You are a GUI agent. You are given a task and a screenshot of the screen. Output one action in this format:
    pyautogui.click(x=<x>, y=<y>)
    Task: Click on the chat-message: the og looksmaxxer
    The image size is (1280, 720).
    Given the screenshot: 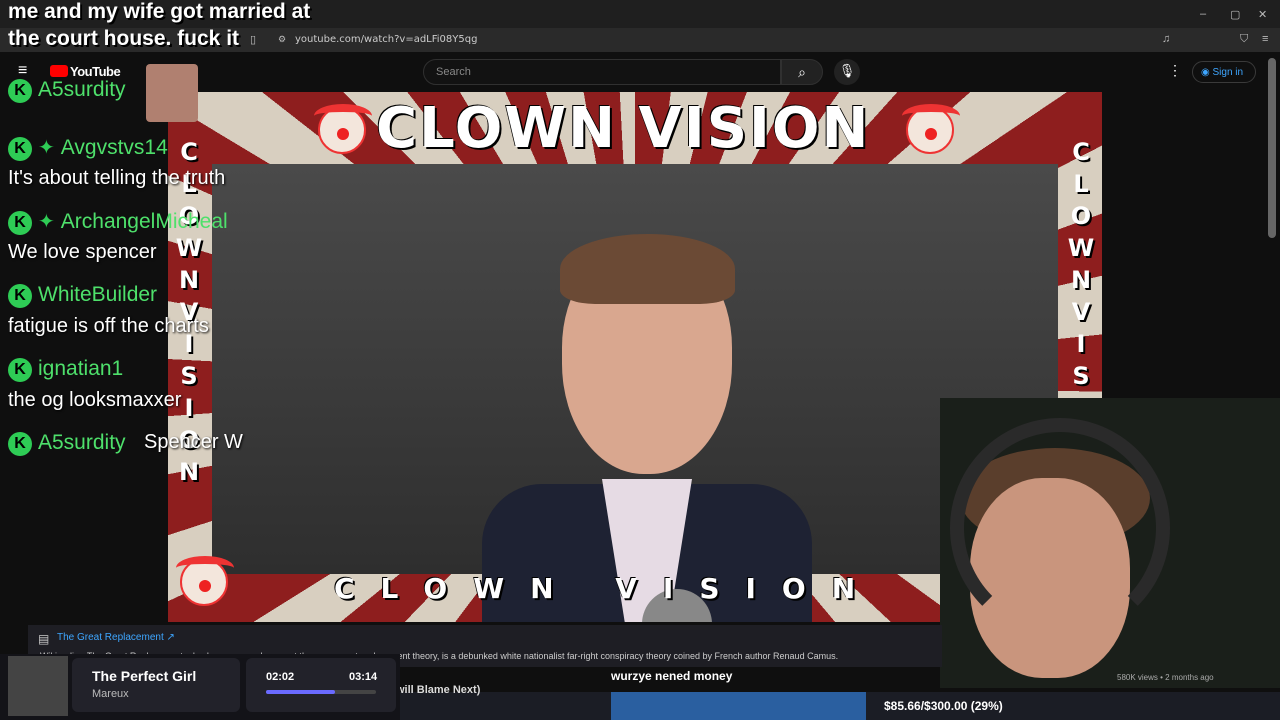 What is the action you would take?
    pyautogui.click(x=95, y=400)
    